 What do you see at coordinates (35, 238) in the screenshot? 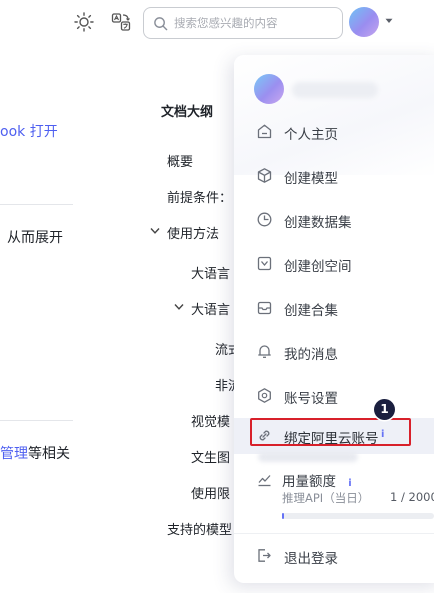
I see `article-text-line-2: 从而展开` at bounding box center [35, 238].